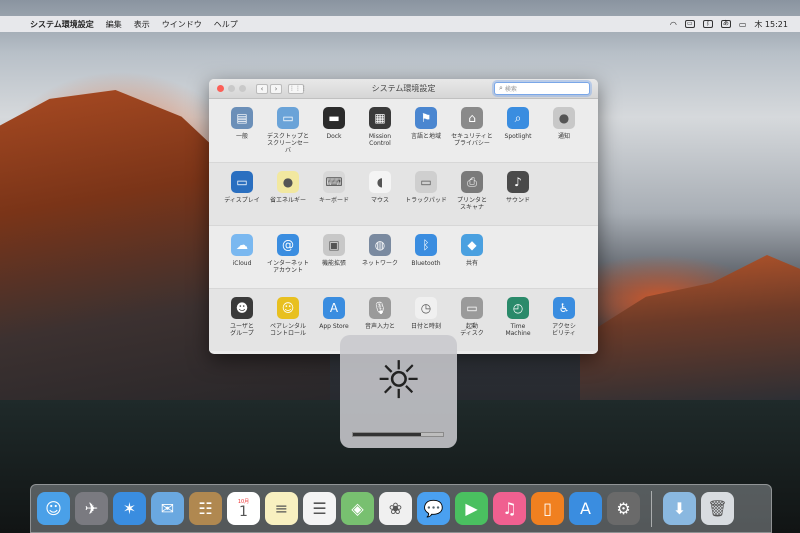 This screenshot has width=800, height=533. Describe the element at coordinates (395, 508) in the screenshot. I see `dock-photos-icon: ❀` at that location.